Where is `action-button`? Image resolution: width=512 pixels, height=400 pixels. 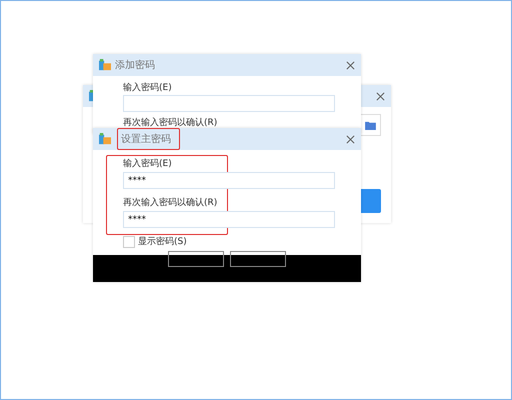 action-button is located at coordinates (370, 201).